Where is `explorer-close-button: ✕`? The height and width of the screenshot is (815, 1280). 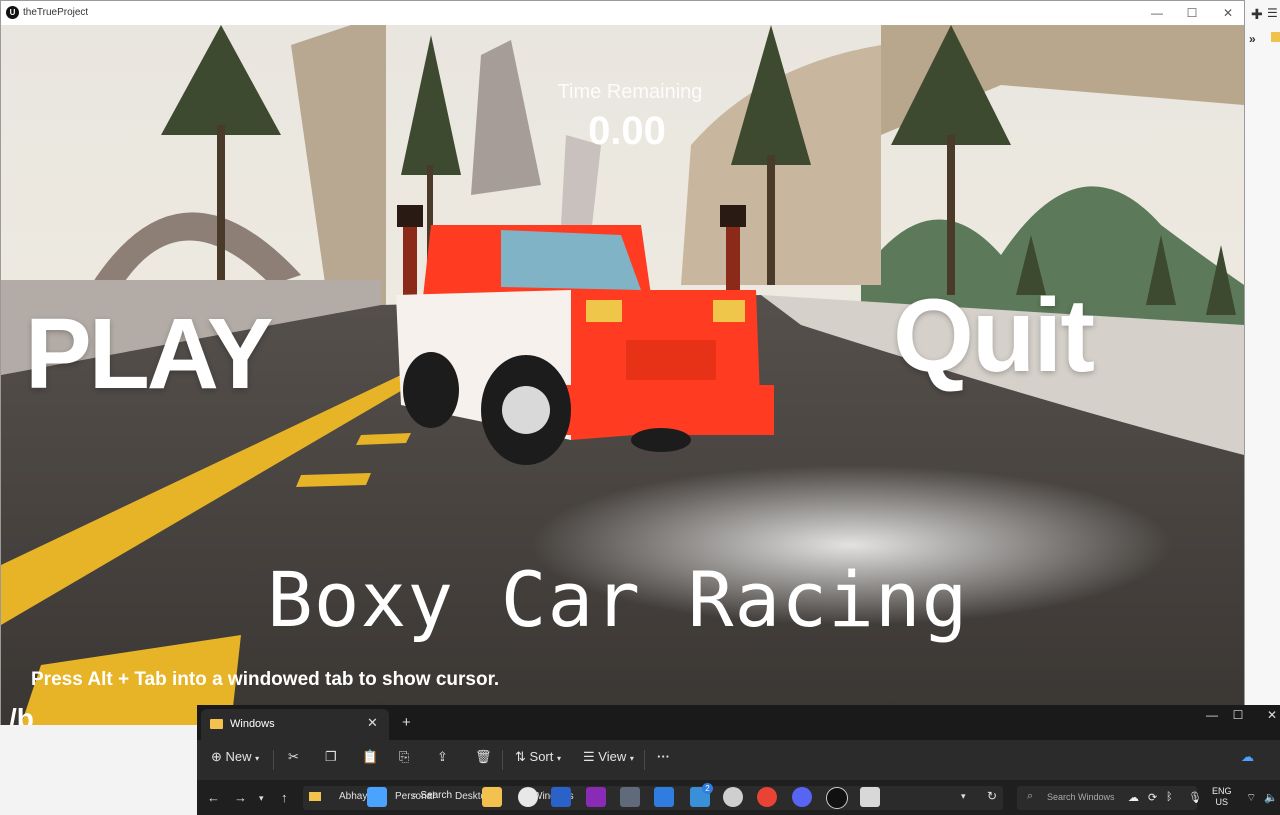 explorer-close-button: ✕ is located at coordinates (1267, 715).